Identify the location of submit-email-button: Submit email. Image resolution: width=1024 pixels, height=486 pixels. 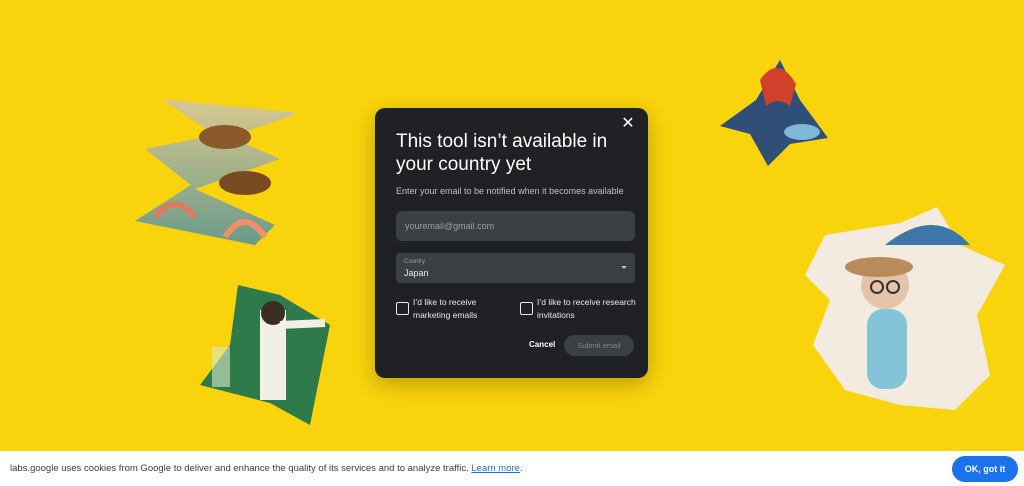
(599, 345).